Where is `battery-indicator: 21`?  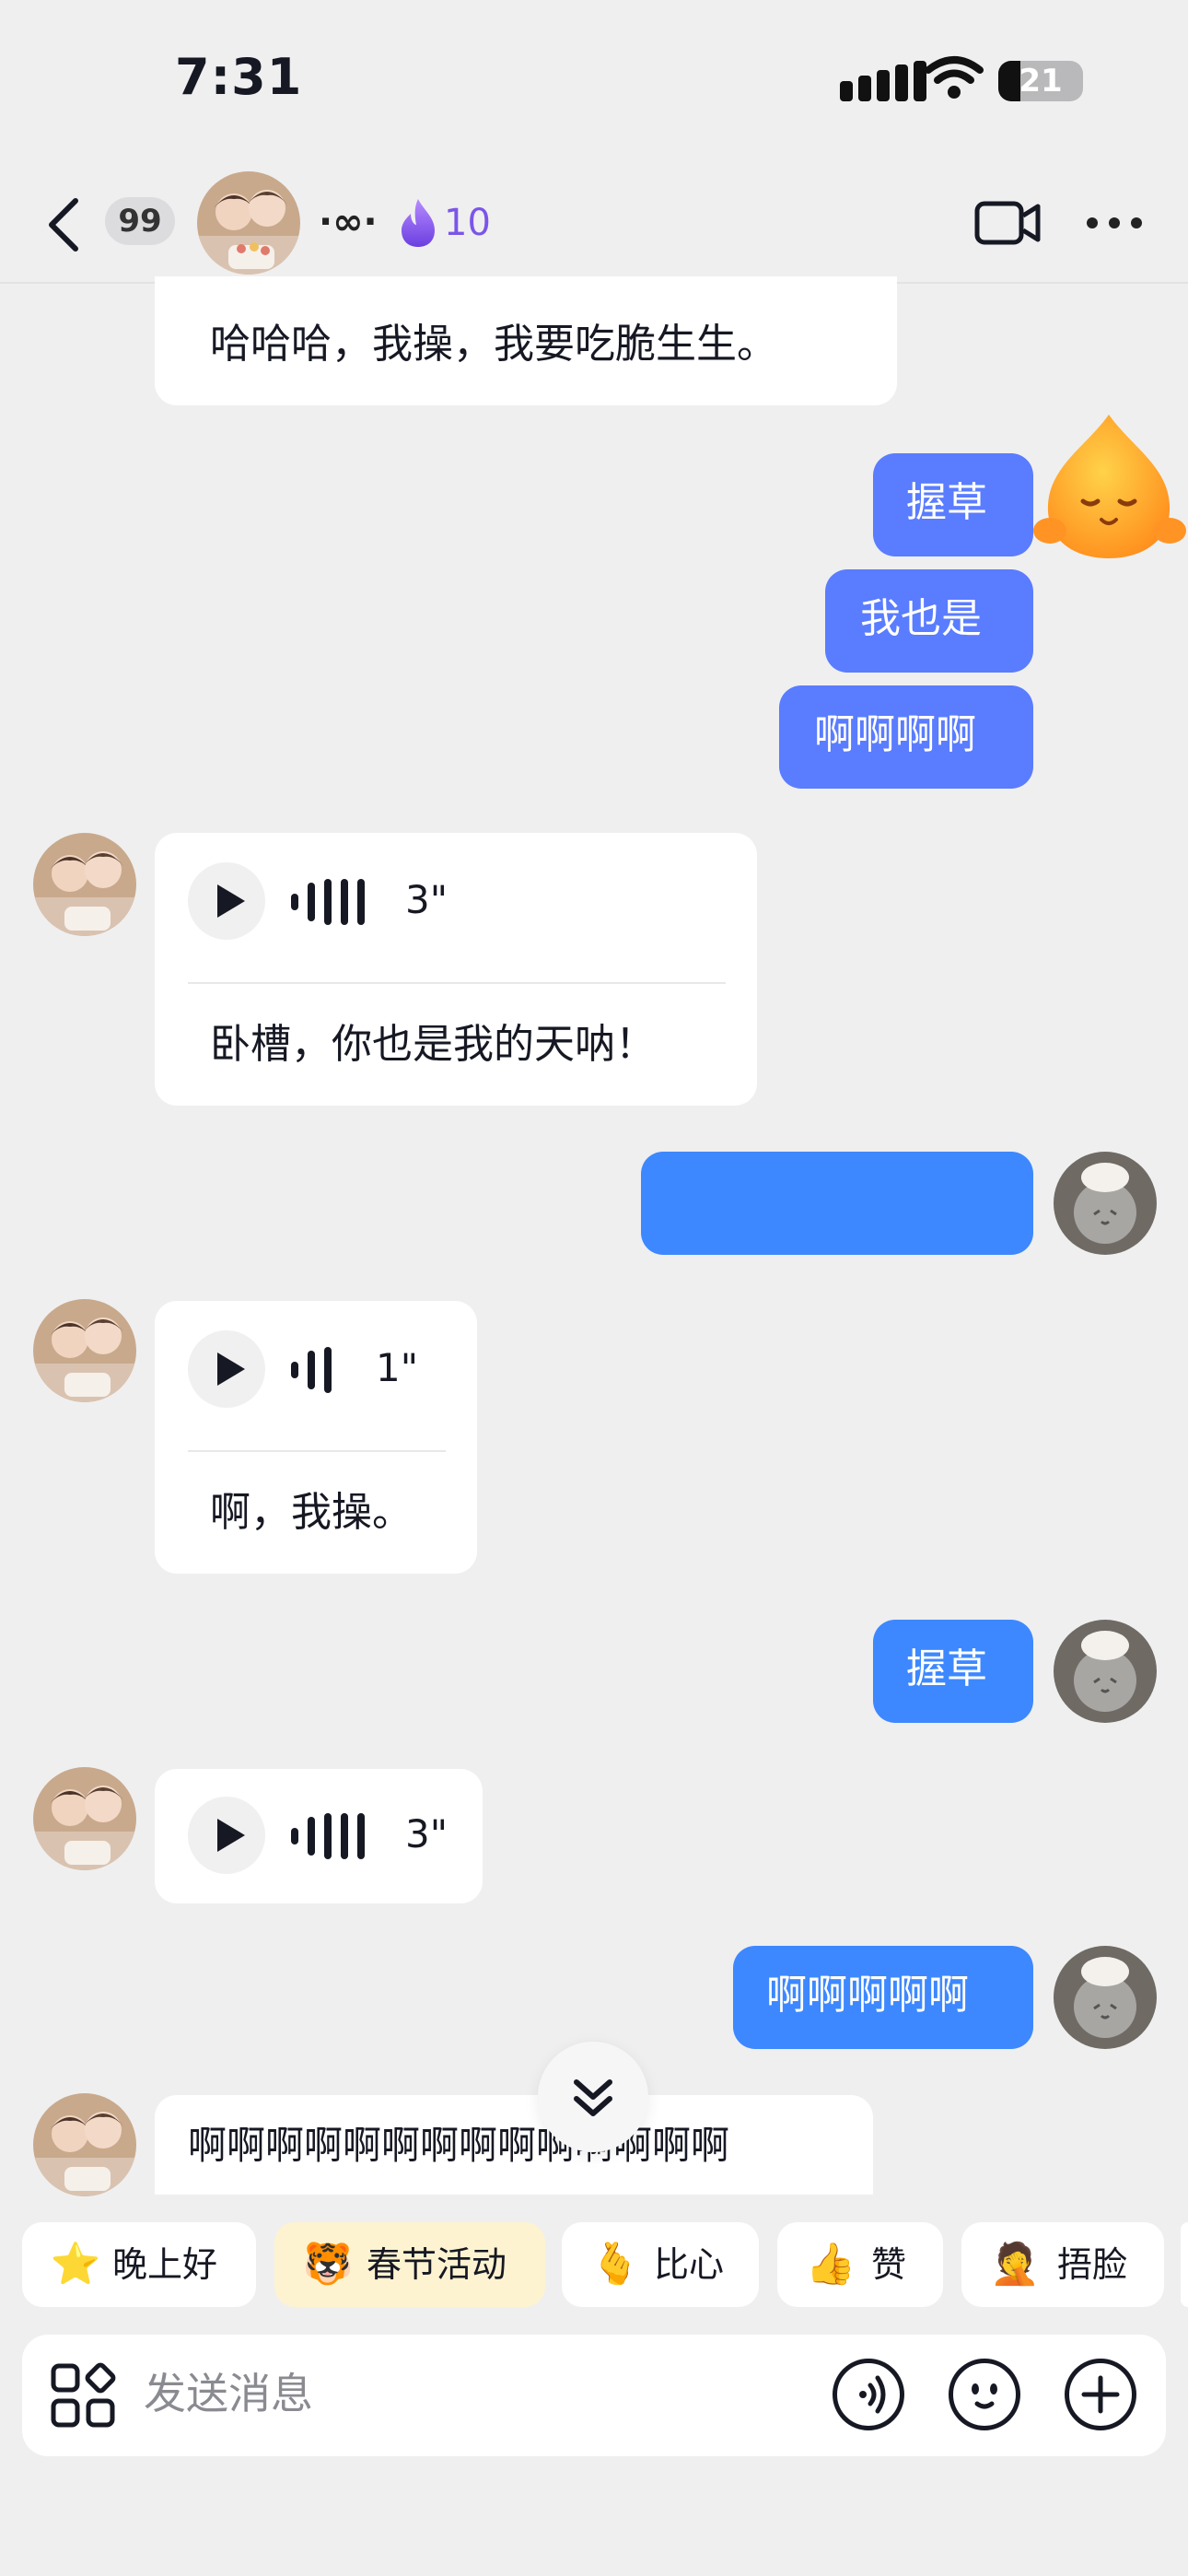
battery-indicator: 21 is located at coordinates (1040, 81).